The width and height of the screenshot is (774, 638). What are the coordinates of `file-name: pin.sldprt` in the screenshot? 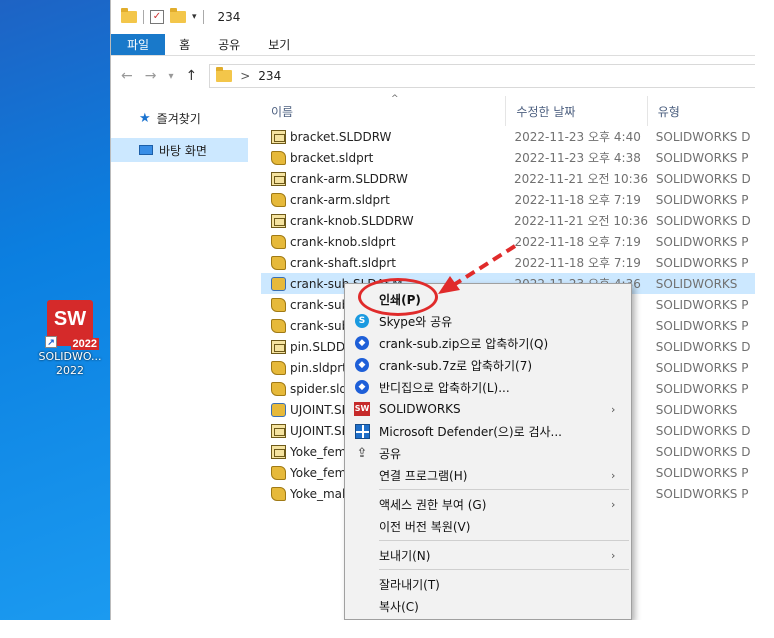 It's located at (318, 367).